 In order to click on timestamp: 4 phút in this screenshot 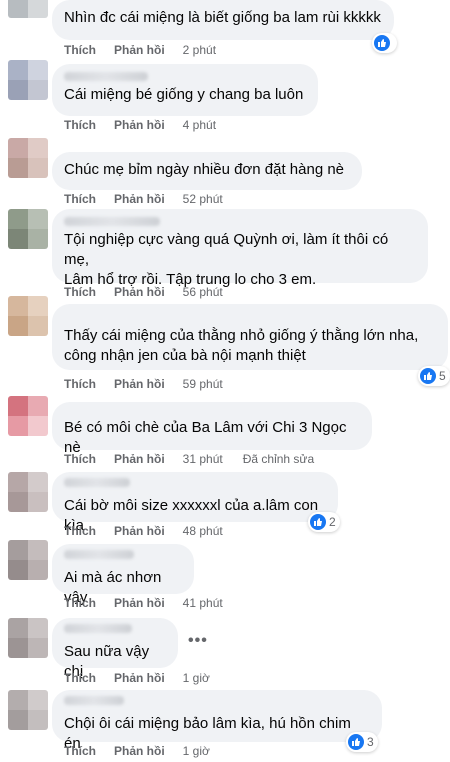, I will do `click(199, 125)`.